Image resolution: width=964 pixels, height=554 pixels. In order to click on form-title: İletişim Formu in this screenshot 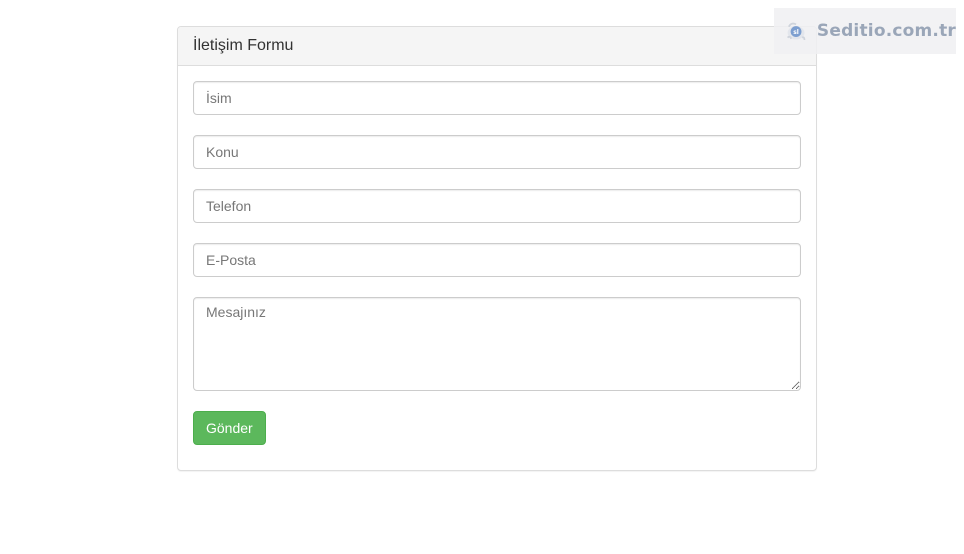, I will do `click(243, 45)`.